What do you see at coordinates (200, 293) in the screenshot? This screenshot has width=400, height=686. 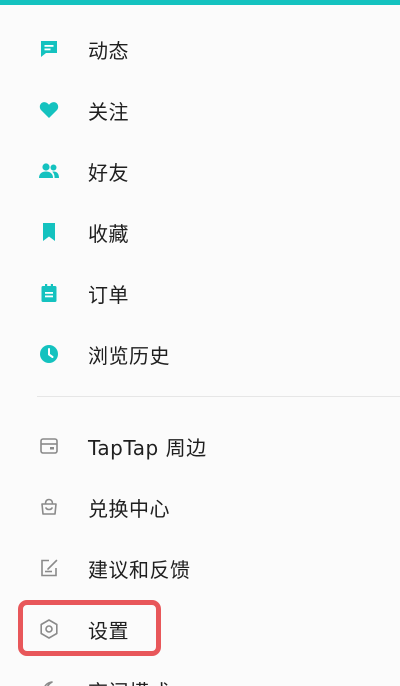 I see `menu-item-orders: 订单` at bounding box center [200, 293].